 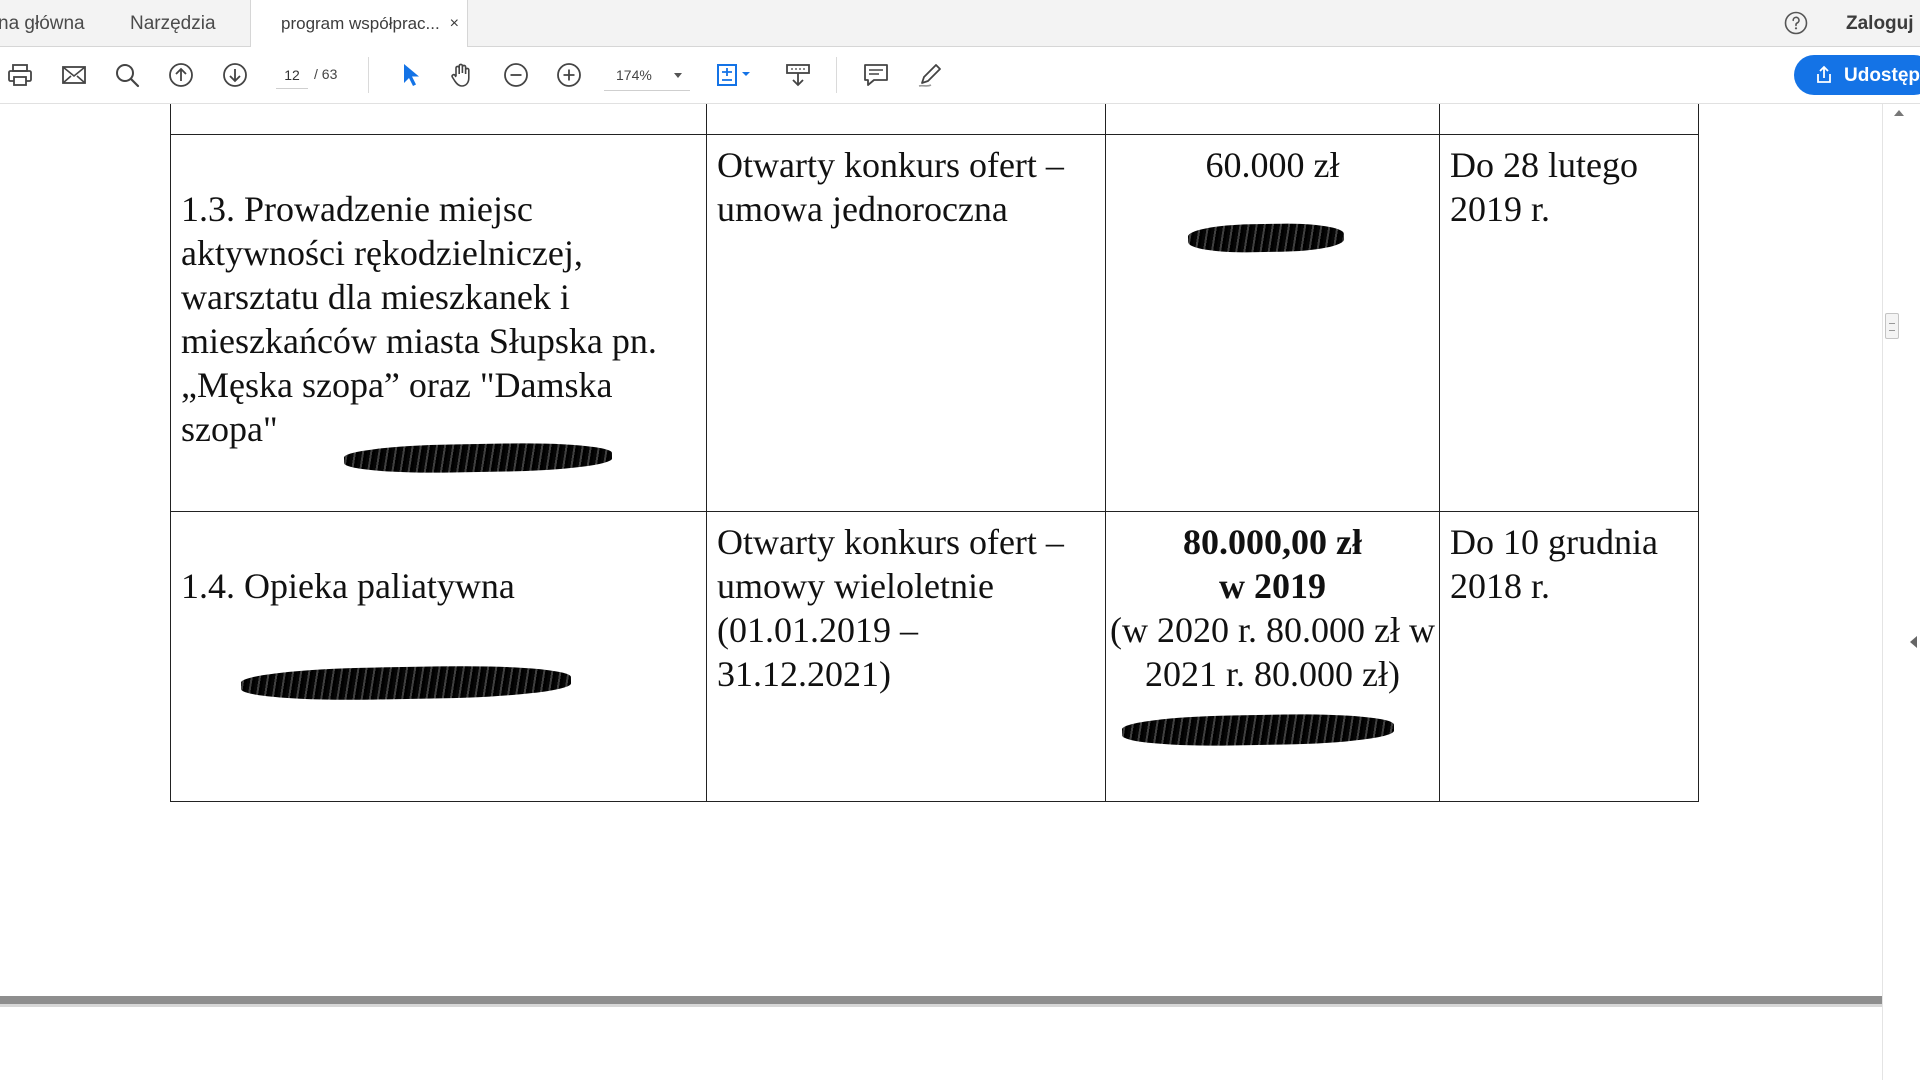 I want to click on toolbar: / 63 174% Udostęp, so click(x=960, y=75).